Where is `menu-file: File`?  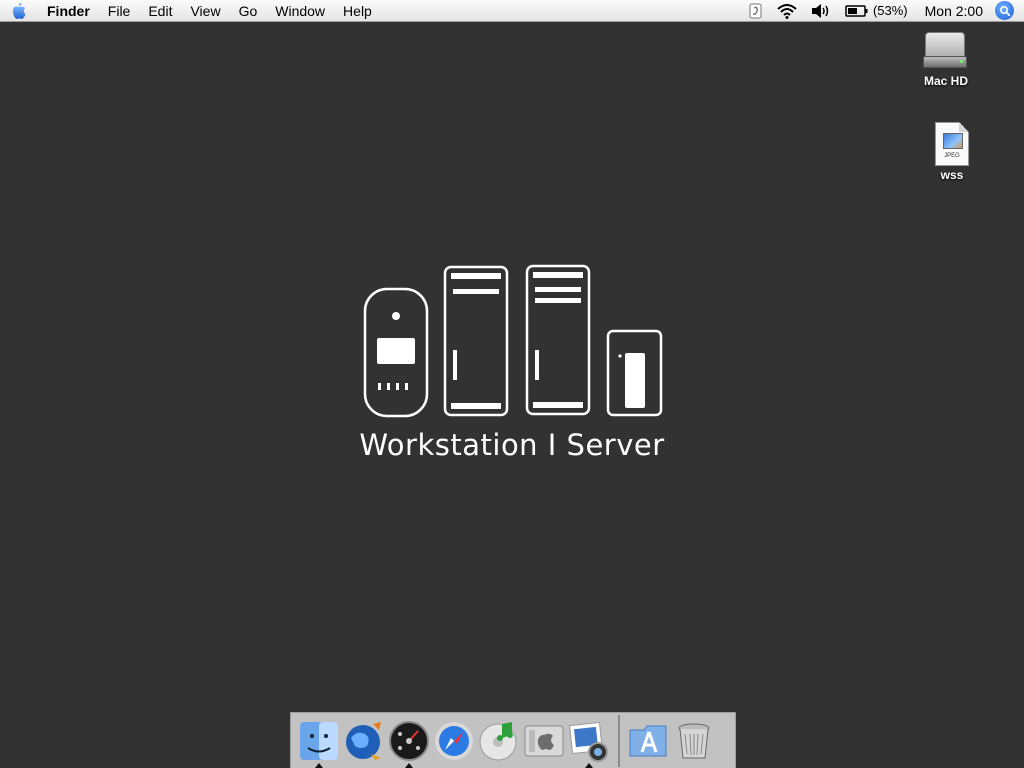 menu-file: File is located at coordinates (119, 11).